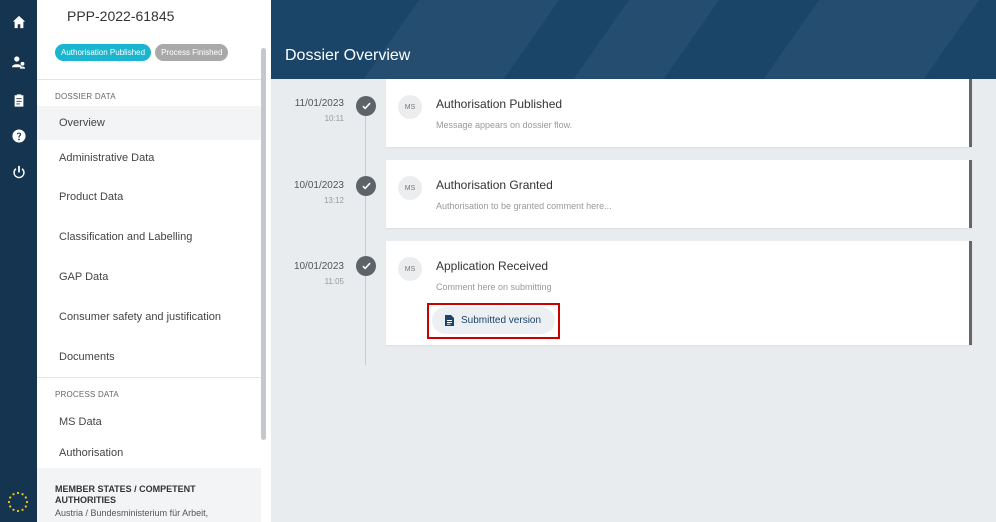 Image resolution: width=996 pixels, height=522 pixels. I want to click on help-icon, so click(18, 136).